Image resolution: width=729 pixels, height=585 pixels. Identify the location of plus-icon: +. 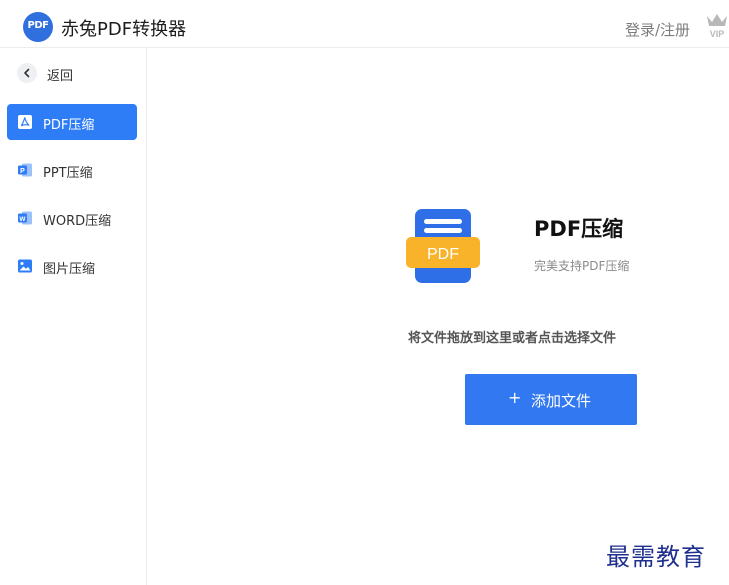
(515, 397).